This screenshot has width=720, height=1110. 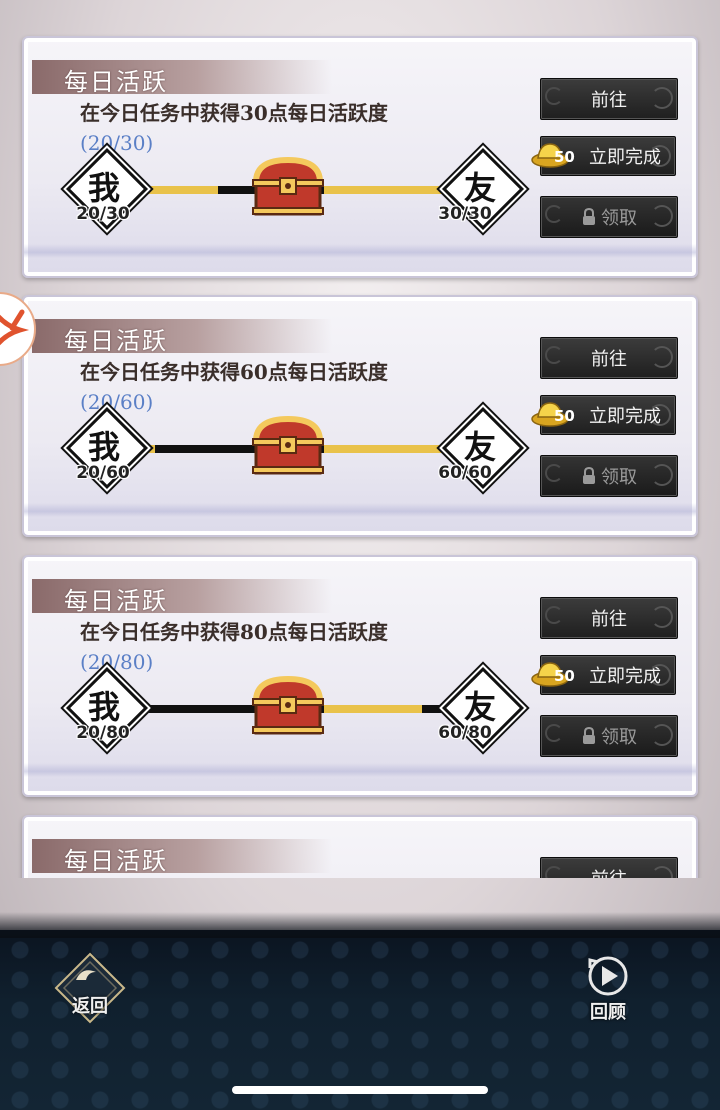 I want to click on quest-description-text: 在今日任务中获得60点每日活跃度, so click(x=234, y=372).